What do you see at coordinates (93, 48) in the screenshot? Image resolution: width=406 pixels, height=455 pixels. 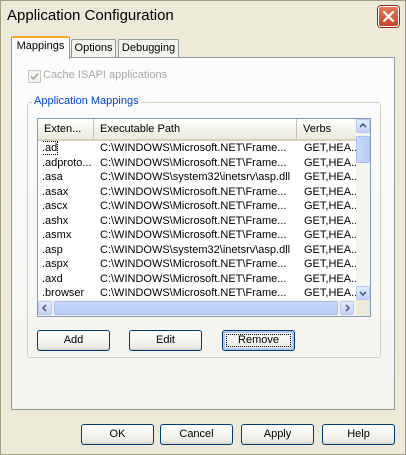 I see `tab-options: Options` at bounding box center [93, 48].